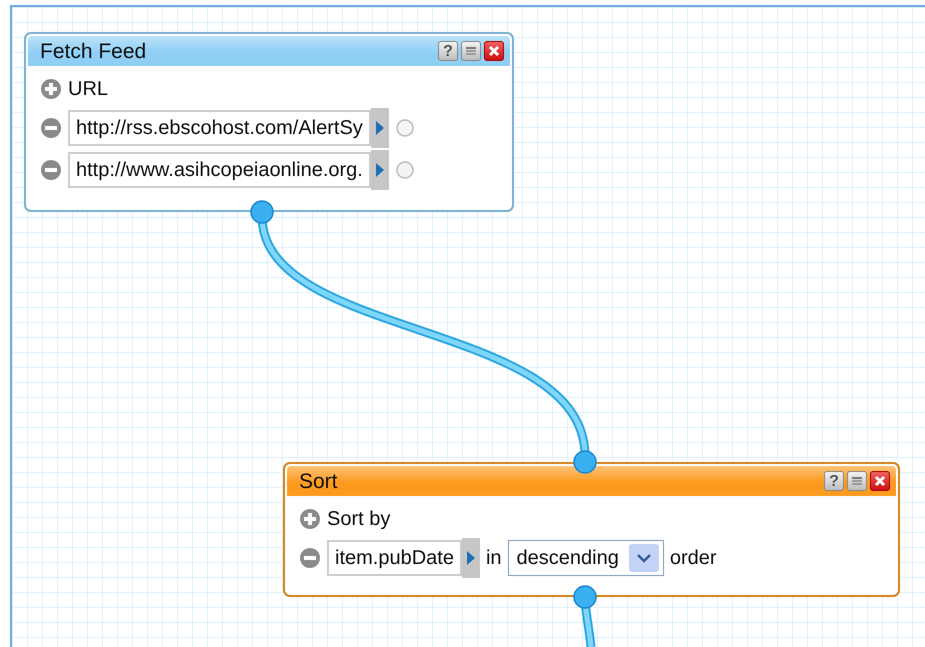 This screenshot has height=647, width=925. I want to click on text-field: http://rss.ebscohost.com/AlertSy, so click(219, 128).